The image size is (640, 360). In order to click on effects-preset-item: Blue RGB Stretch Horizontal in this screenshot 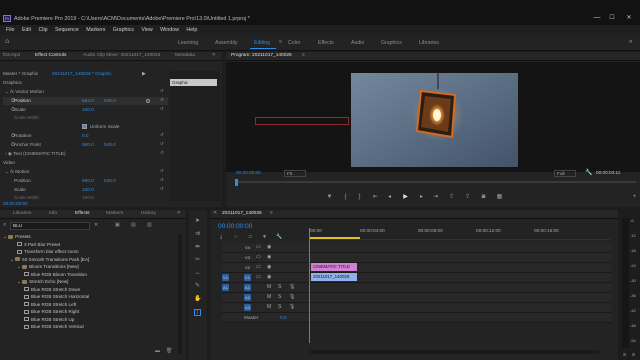, I will do `click(93, 298)`.